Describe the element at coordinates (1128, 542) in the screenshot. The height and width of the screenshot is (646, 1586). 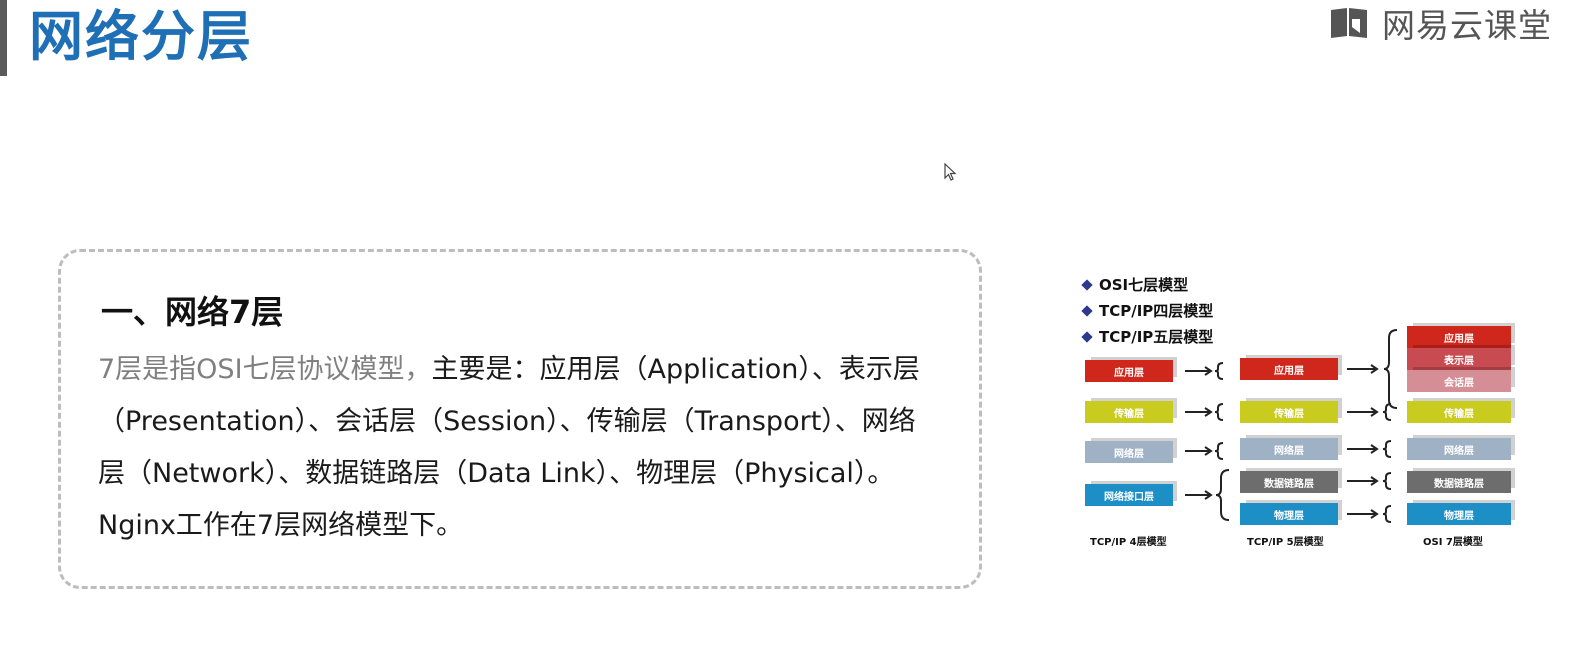
I see `caption-tcpip4: TCP/IP 4层模型` at that location.